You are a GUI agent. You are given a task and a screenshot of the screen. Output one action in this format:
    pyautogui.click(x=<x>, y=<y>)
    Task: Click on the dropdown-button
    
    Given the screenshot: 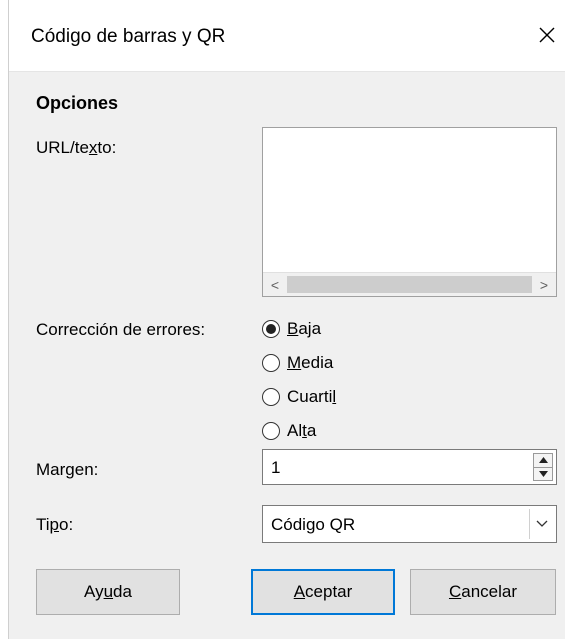 What is the action you would take?
    pyautogui.click(x=541, y=524)
    